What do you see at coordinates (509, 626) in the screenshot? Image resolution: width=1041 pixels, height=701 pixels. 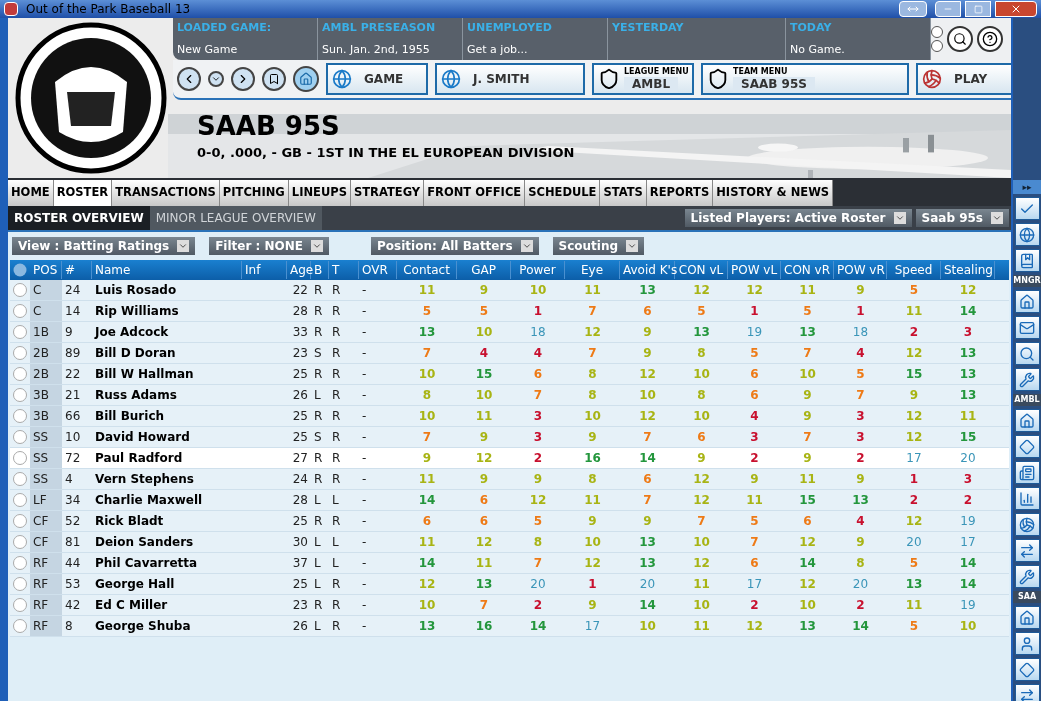 I see `table-row: RF 8 George Shuba 26 L R - 13 16 14 17 10 11 12 13 14 5 10` at bounding box center [509, 626].